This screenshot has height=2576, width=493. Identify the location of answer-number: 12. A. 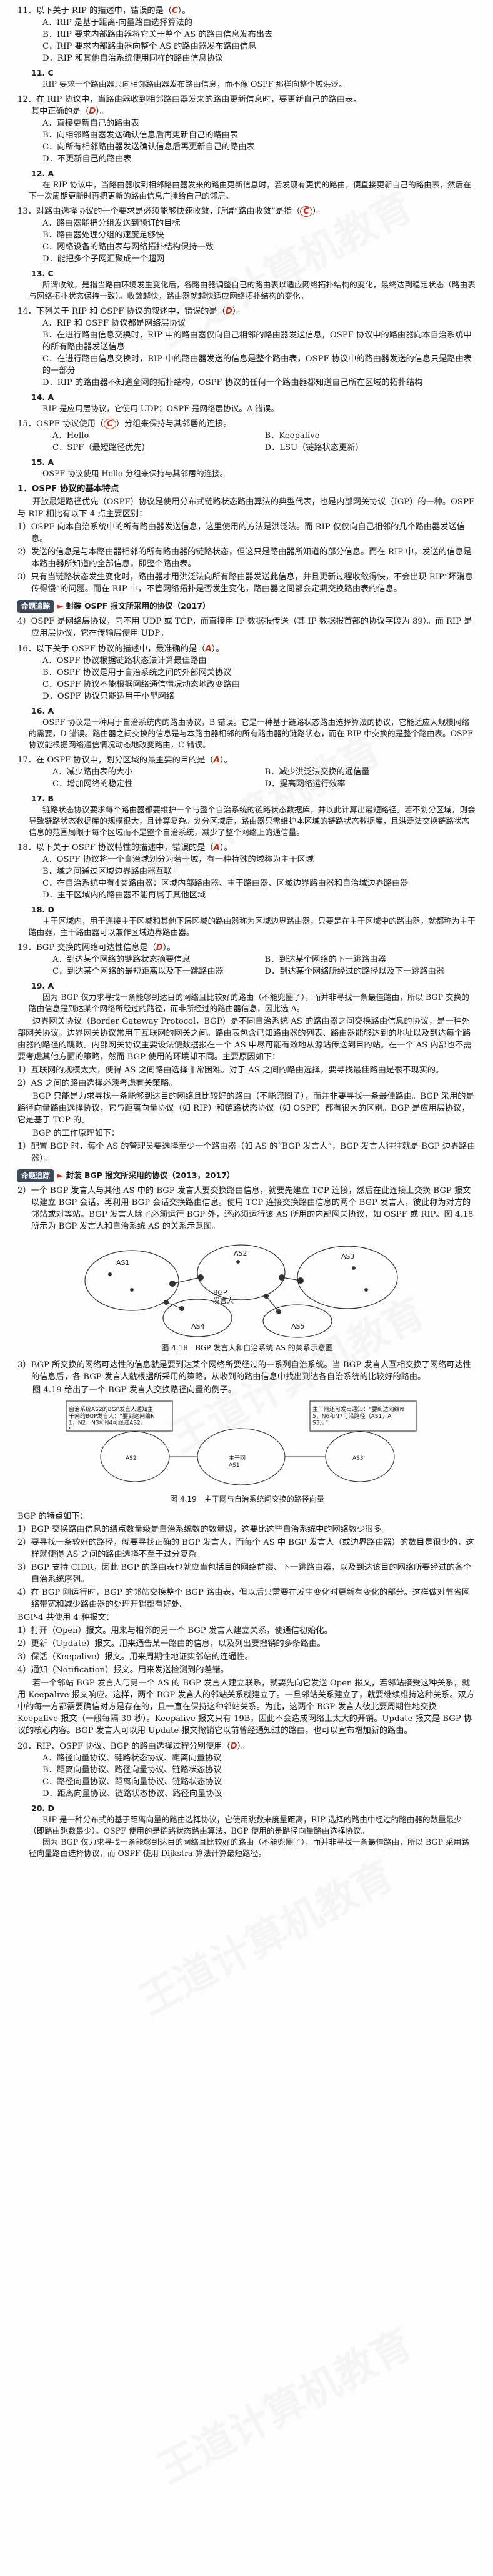
(43, 173).